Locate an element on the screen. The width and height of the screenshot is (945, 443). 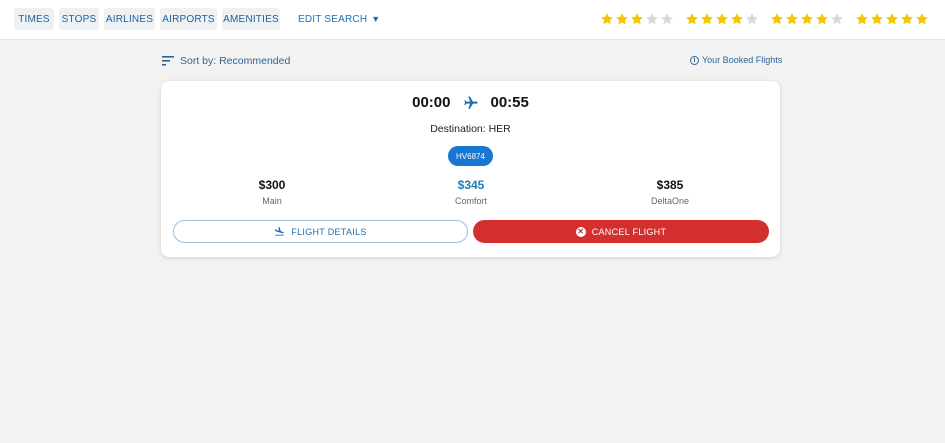
cancel-flight-label: CANCEL FLIGHT is located at coordinates (629, 231).